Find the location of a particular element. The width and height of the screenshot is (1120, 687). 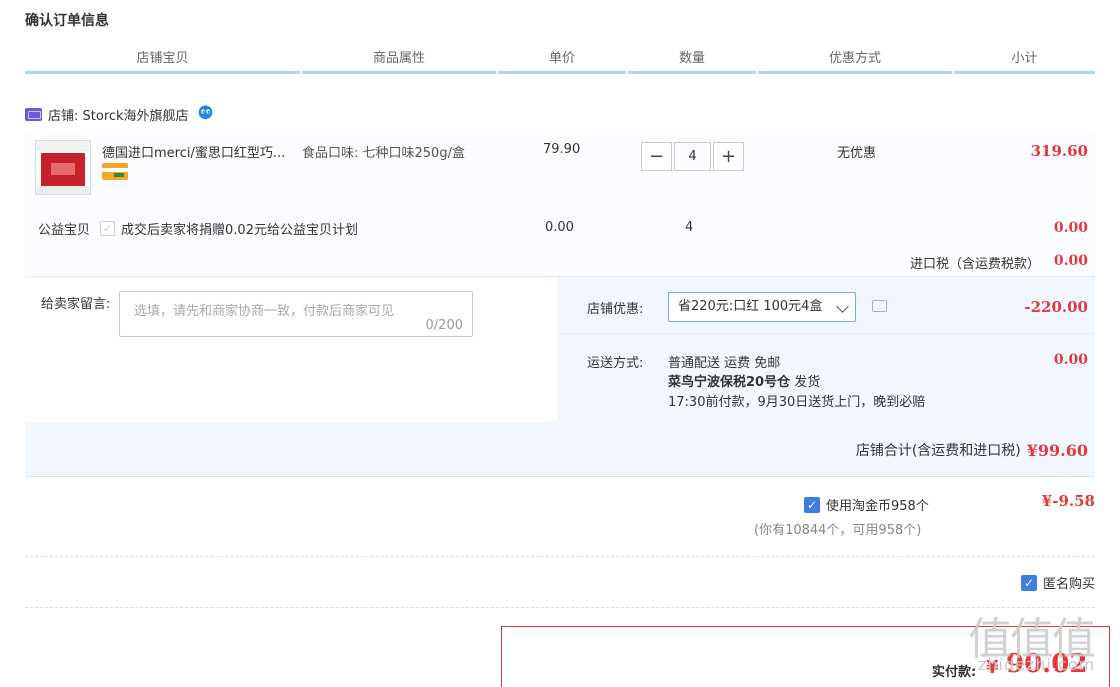

warehouse-name: 菜鸟宁波保税20号仓 is located at coordinates (729, 382).